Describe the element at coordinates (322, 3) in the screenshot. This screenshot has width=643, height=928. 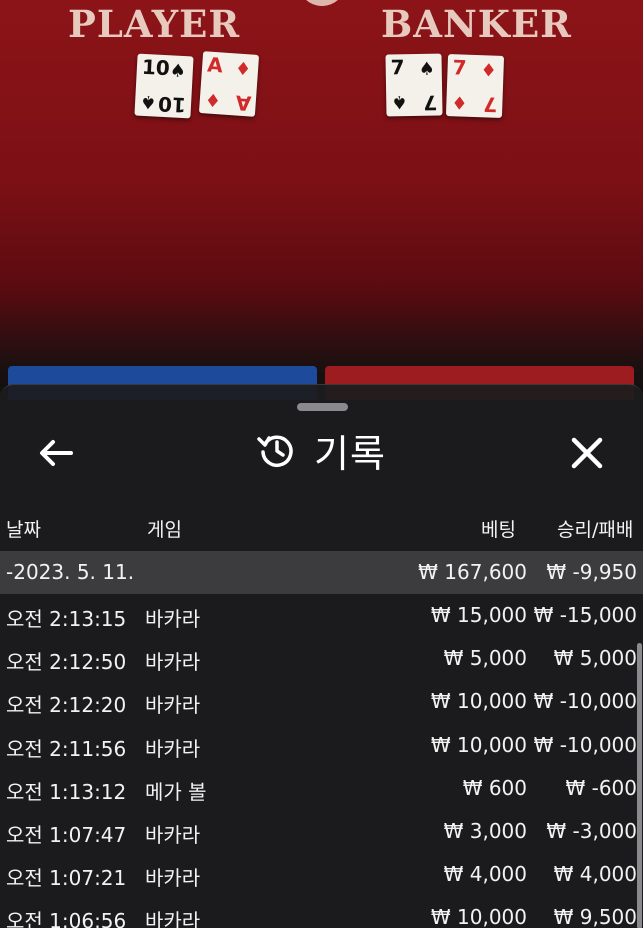
I see `table-emblem` at that location.